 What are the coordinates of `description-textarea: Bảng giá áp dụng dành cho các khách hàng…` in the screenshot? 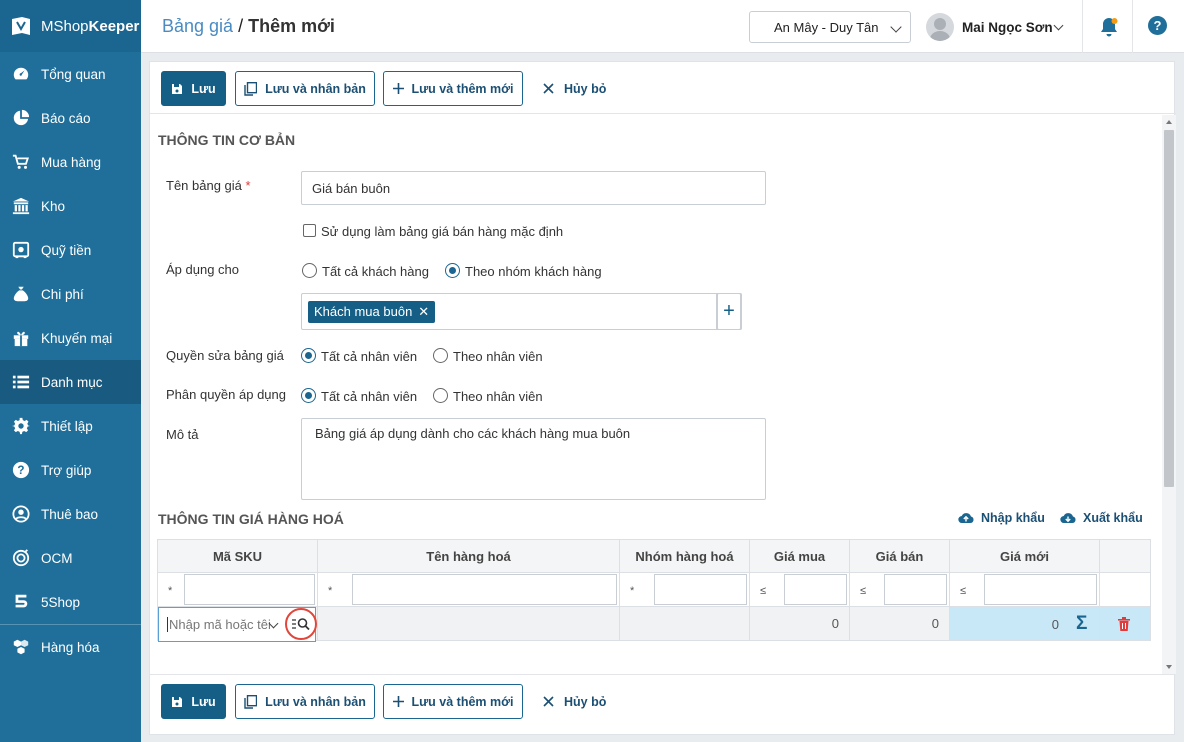 It's located at (533, 459).